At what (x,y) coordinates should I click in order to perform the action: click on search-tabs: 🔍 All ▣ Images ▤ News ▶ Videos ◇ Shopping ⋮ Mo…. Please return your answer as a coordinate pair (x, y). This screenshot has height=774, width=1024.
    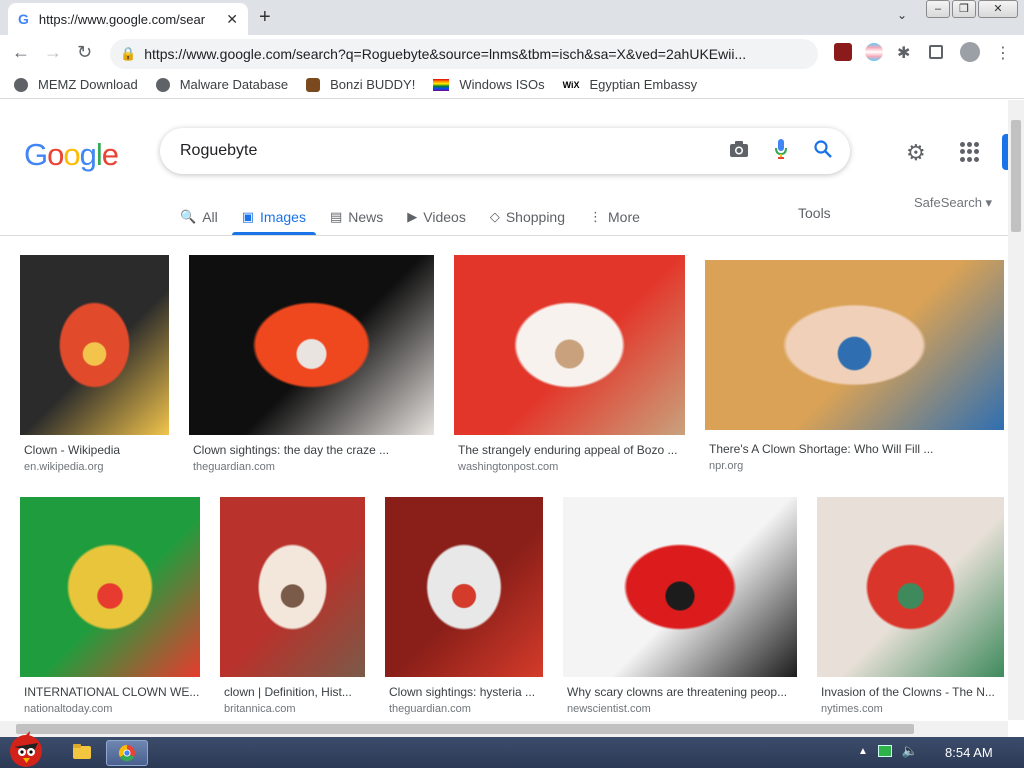
    Looking at the image, I should click on (422, 217).